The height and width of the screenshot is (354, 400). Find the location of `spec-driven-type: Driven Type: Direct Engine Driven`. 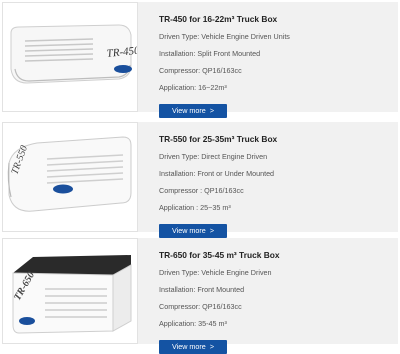

spec-driven-type: Driven Type: Direct Engine Driven is located at coordinates (213, 156).